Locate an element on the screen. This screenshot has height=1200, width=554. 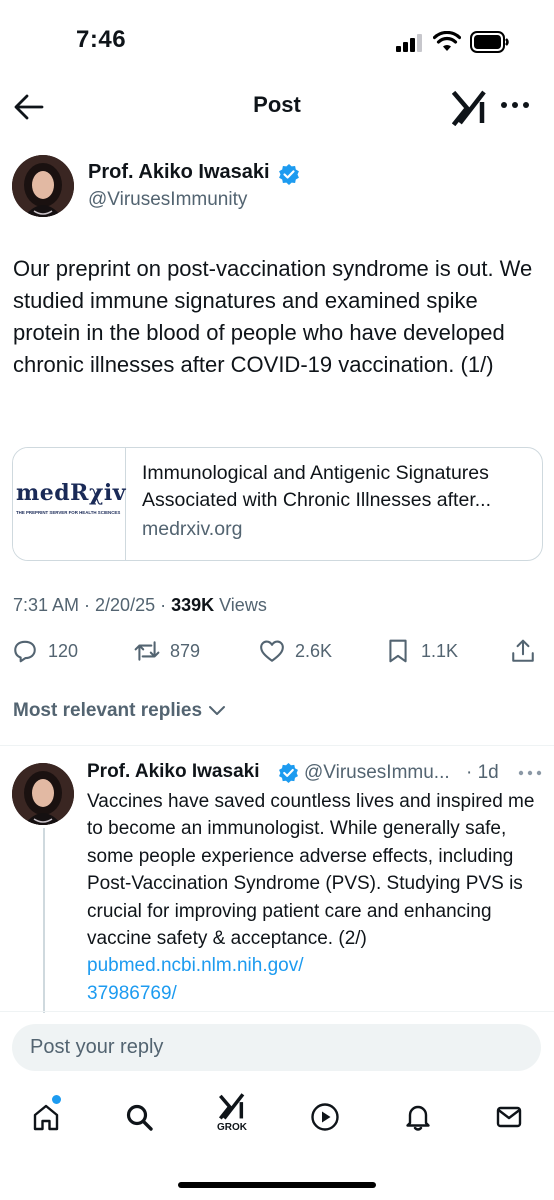
thread-line is located at coordinates (44, 920).